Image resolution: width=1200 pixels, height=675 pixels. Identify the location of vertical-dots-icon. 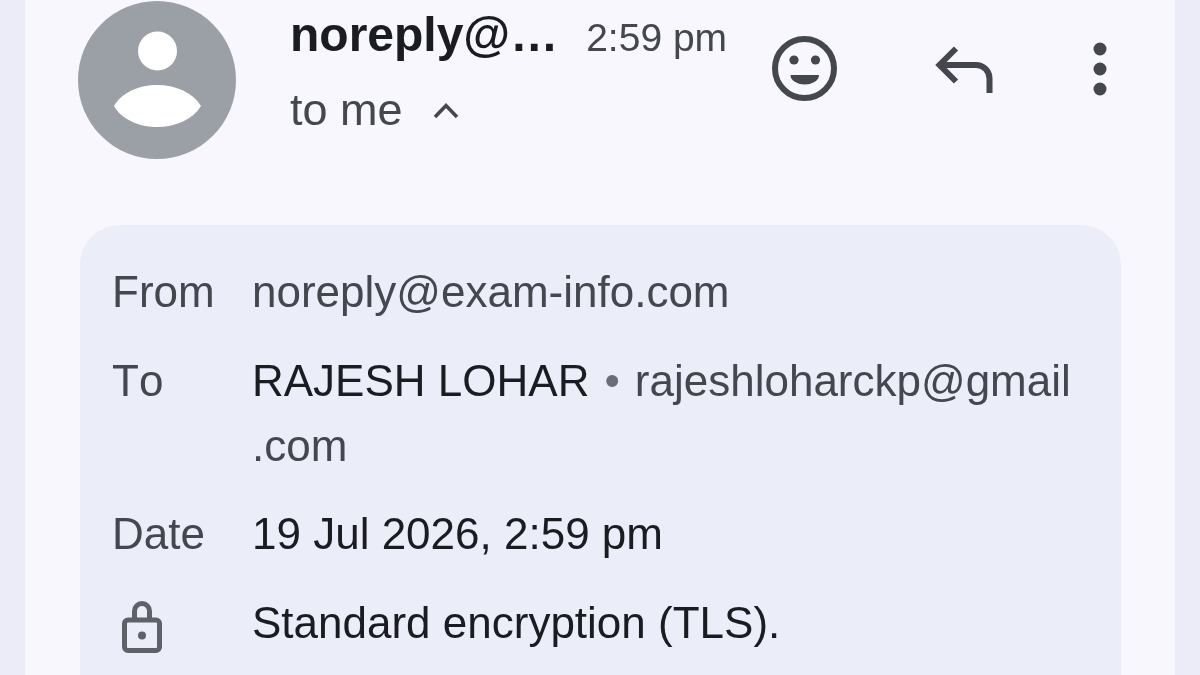
(1100, 68).